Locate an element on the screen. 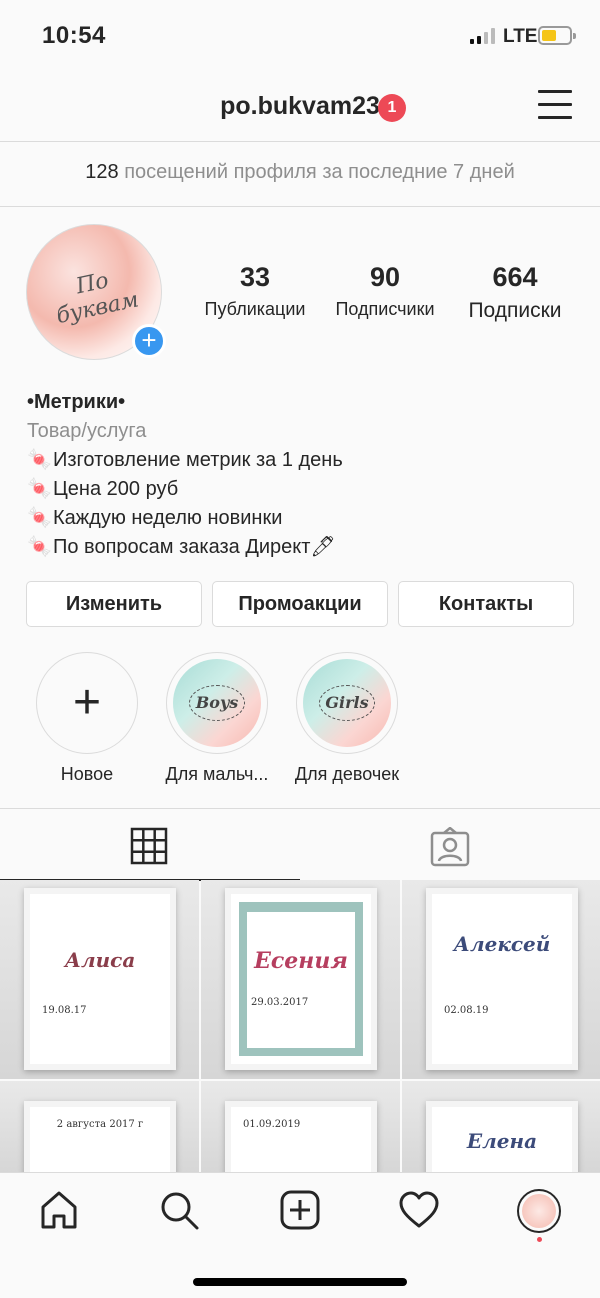 The width and height of the screenshot is (600, 1298). profile-header: po.bukvam23 1 is located at coordinates (300, 106).